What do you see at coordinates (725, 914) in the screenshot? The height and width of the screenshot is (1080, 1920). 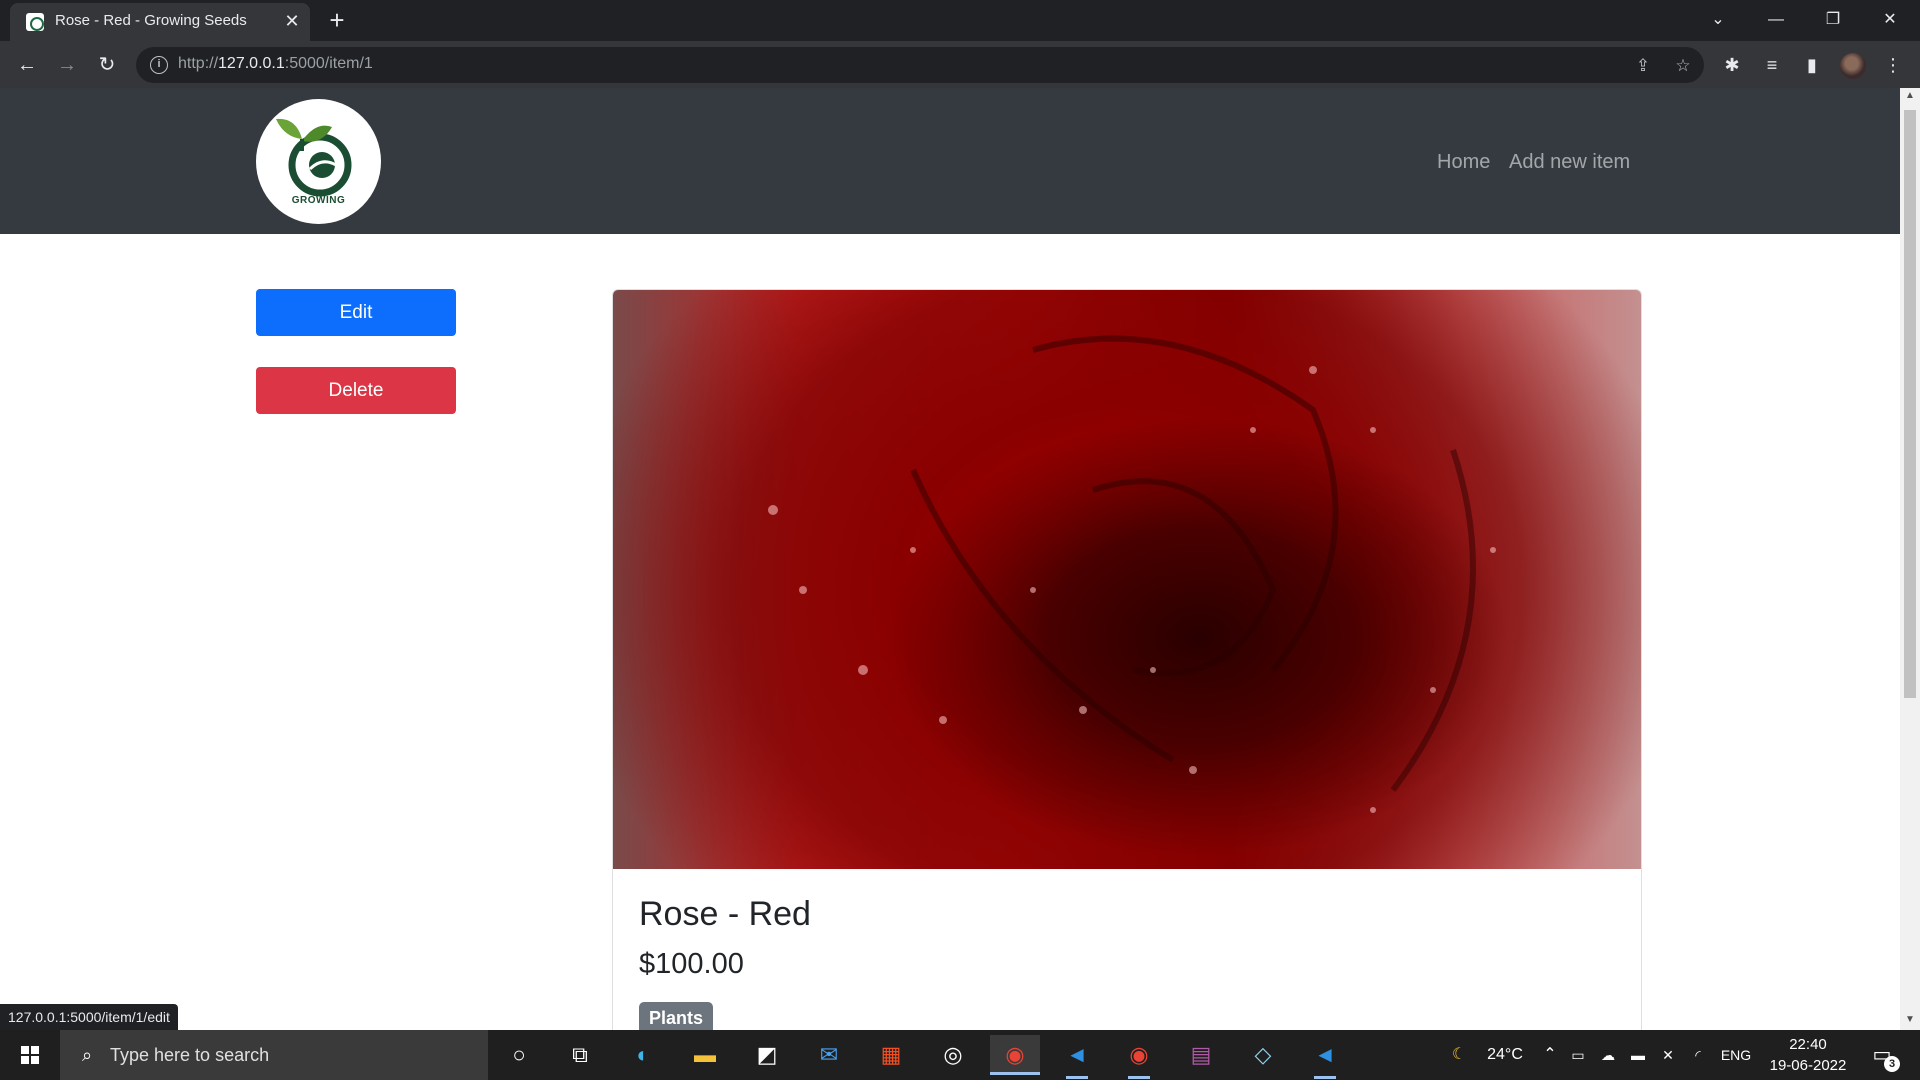 I see `item-title: Rose - Red` at bounding box center [725, 914].